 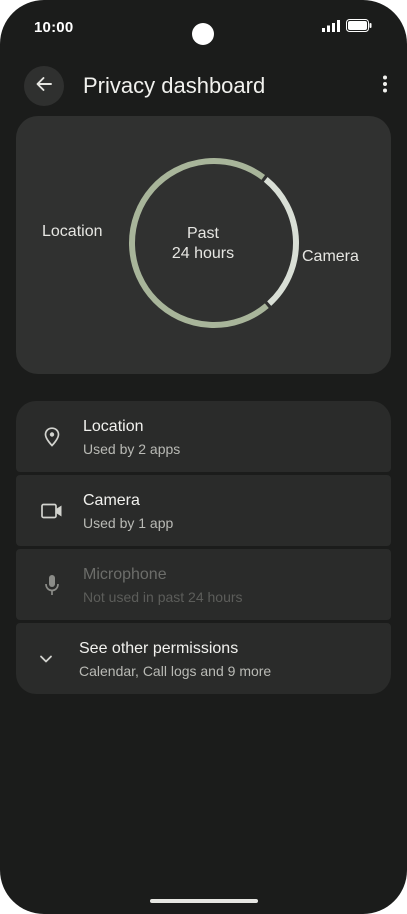 I want to click on permission-row-camera: Camera Used by 1 app, so click(x=203, y=510).